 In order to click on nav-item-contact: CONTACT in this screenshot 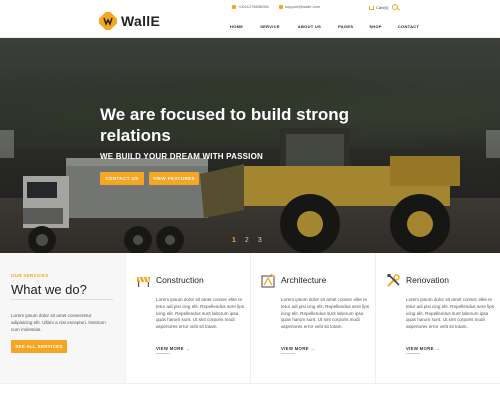, I will do `click(408, 26)`.